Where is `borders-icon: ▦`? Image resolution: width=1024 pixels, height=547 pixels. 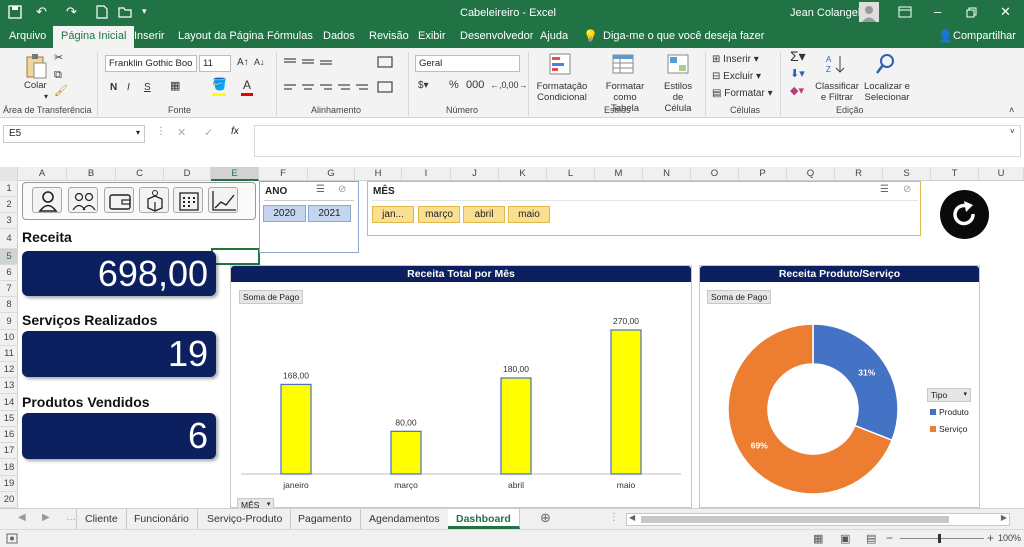 borders-icon: ▦ is located at coordinates (175, 86).